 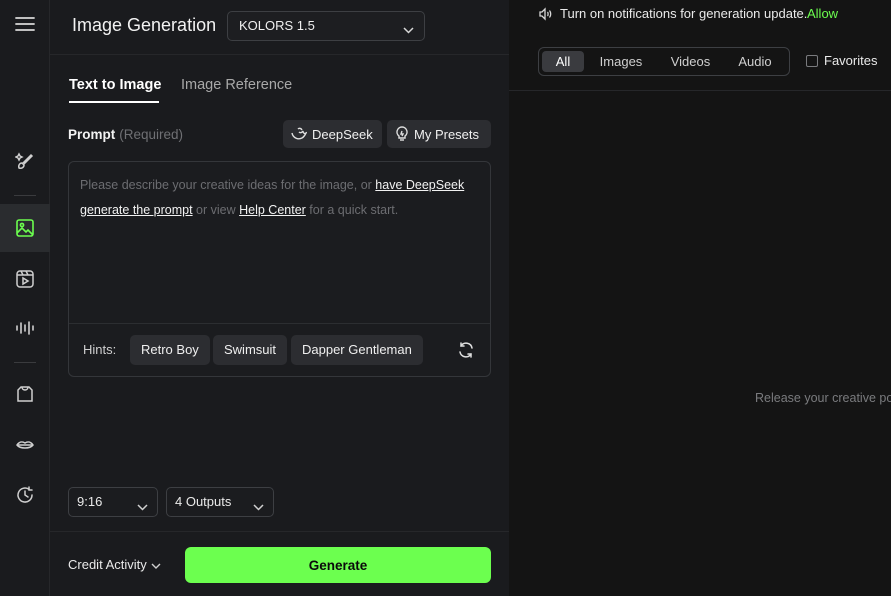 I want to click on hints-label: Hints:, so click(x=100, y=349).